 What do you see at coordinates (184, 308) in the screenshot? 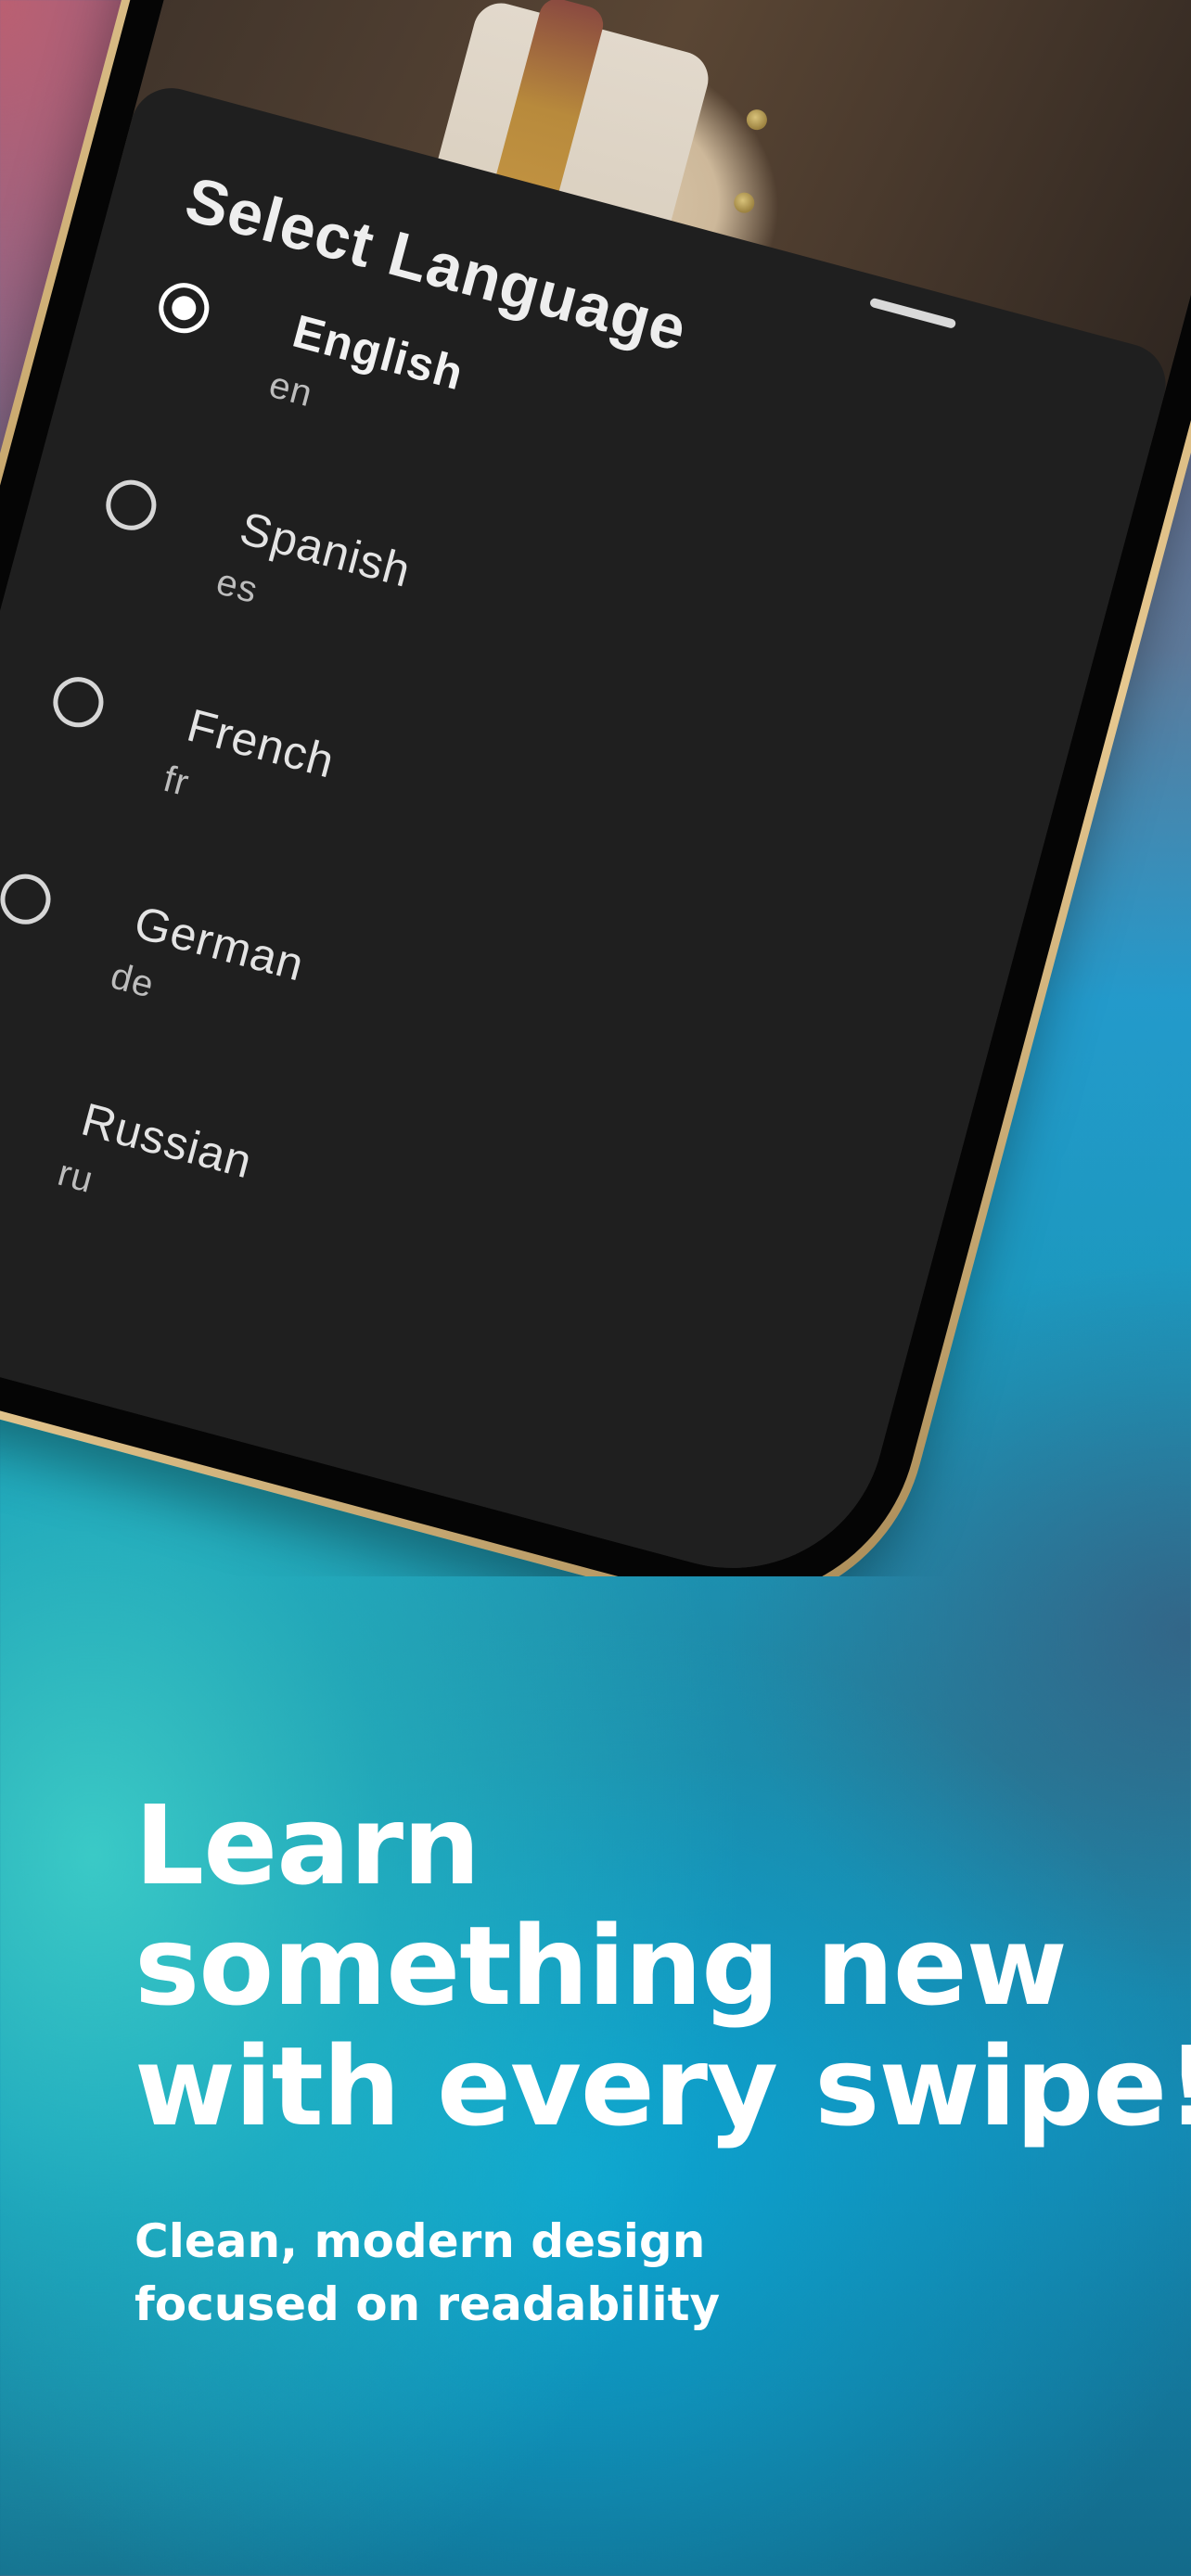
I see `radio-selected-icon` at bounding box center [184, 308].